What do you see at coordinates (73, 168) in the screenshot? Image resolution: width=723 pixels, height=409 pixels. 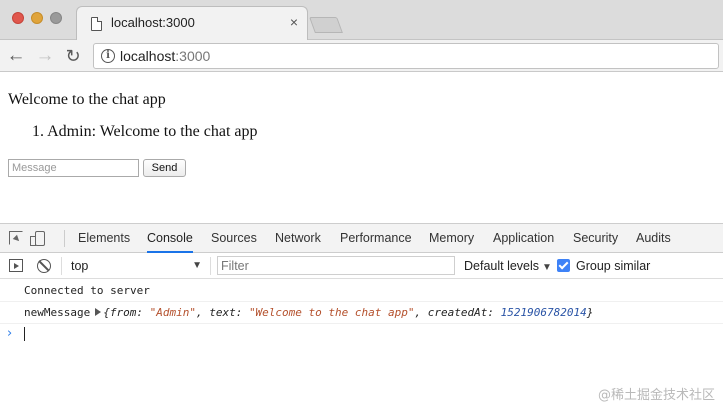 I see `message-input` at bounding box center [73, 168].